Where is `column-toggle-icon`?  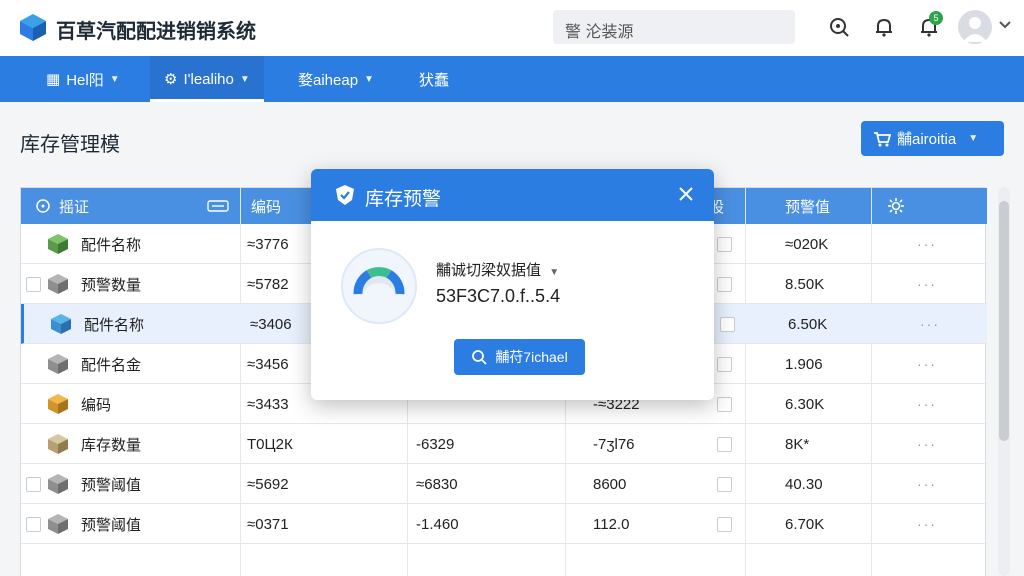
column-toggle-icon is located at coordinates (218, 206).